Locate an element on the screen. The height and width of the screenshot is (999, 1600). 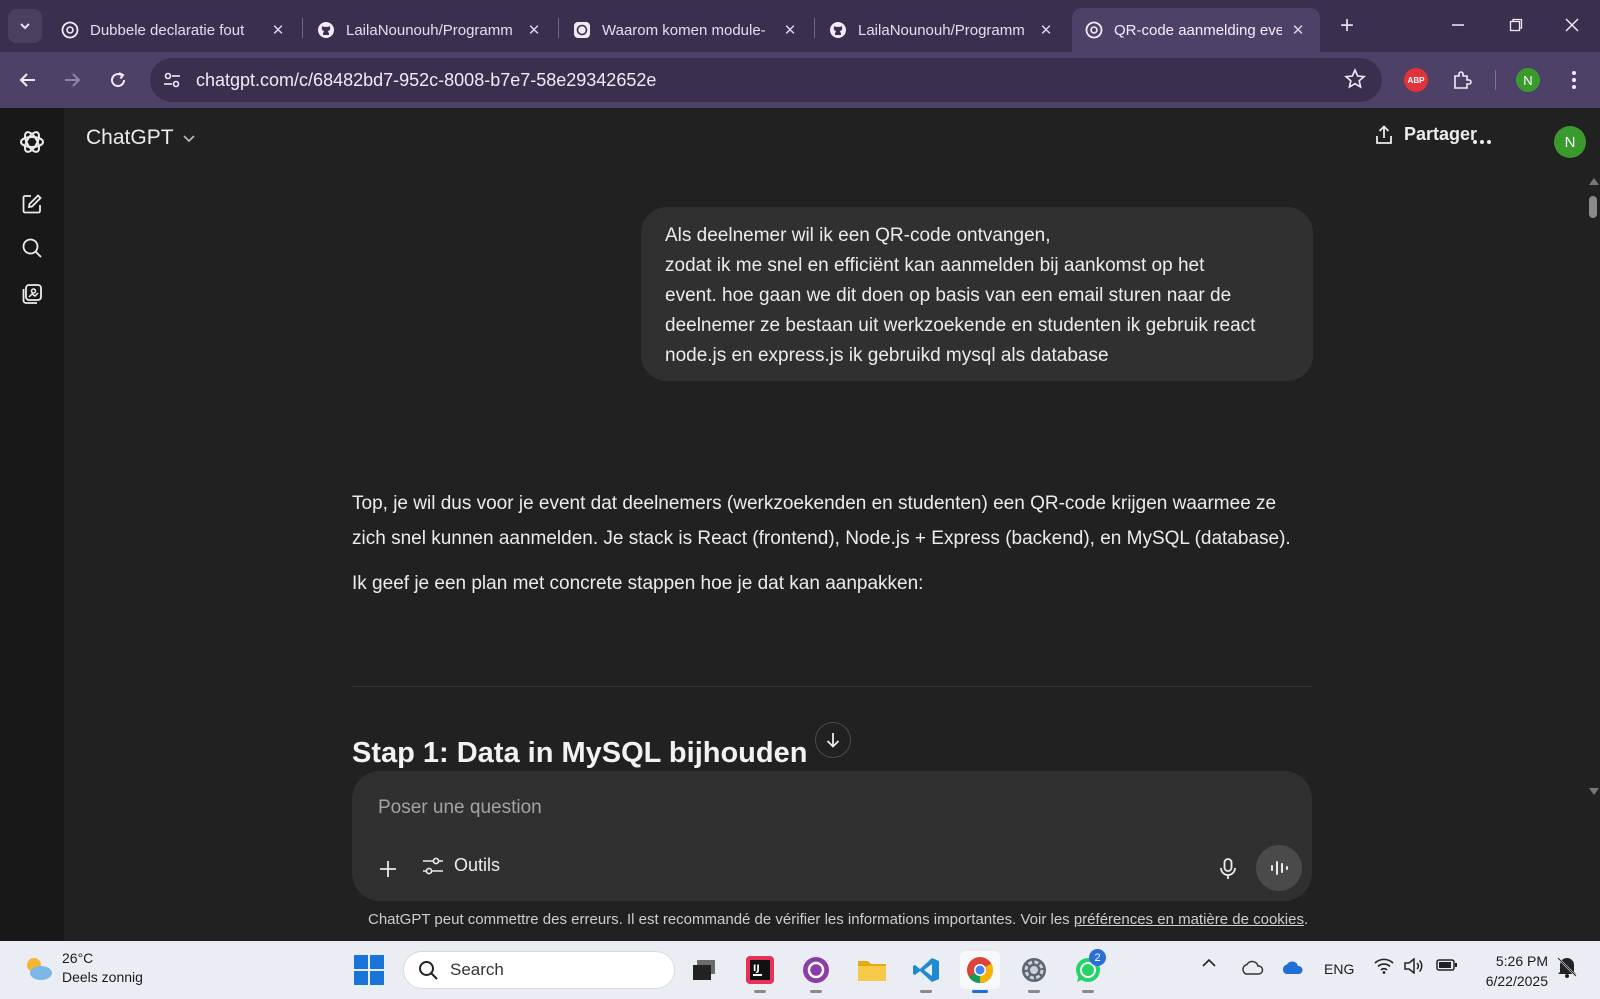
share-button: Partager is located at coordinates (1425, 134).